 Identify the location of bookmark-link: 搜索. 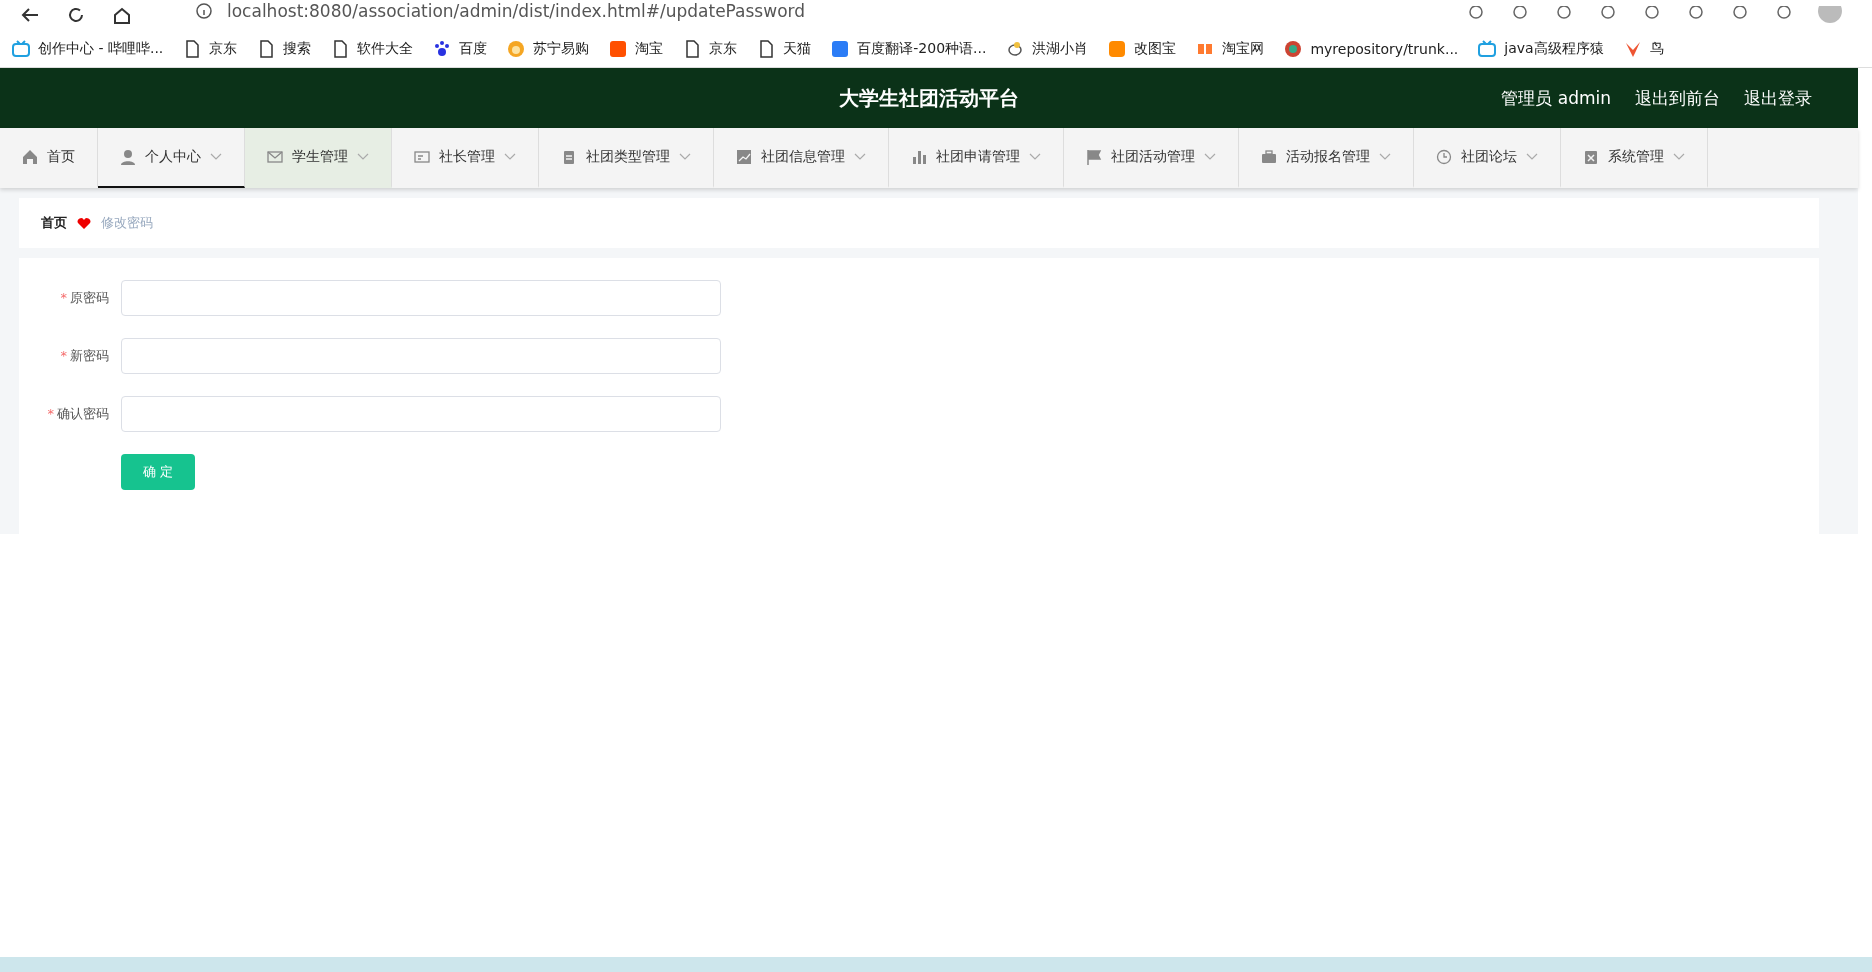
(297, 48).